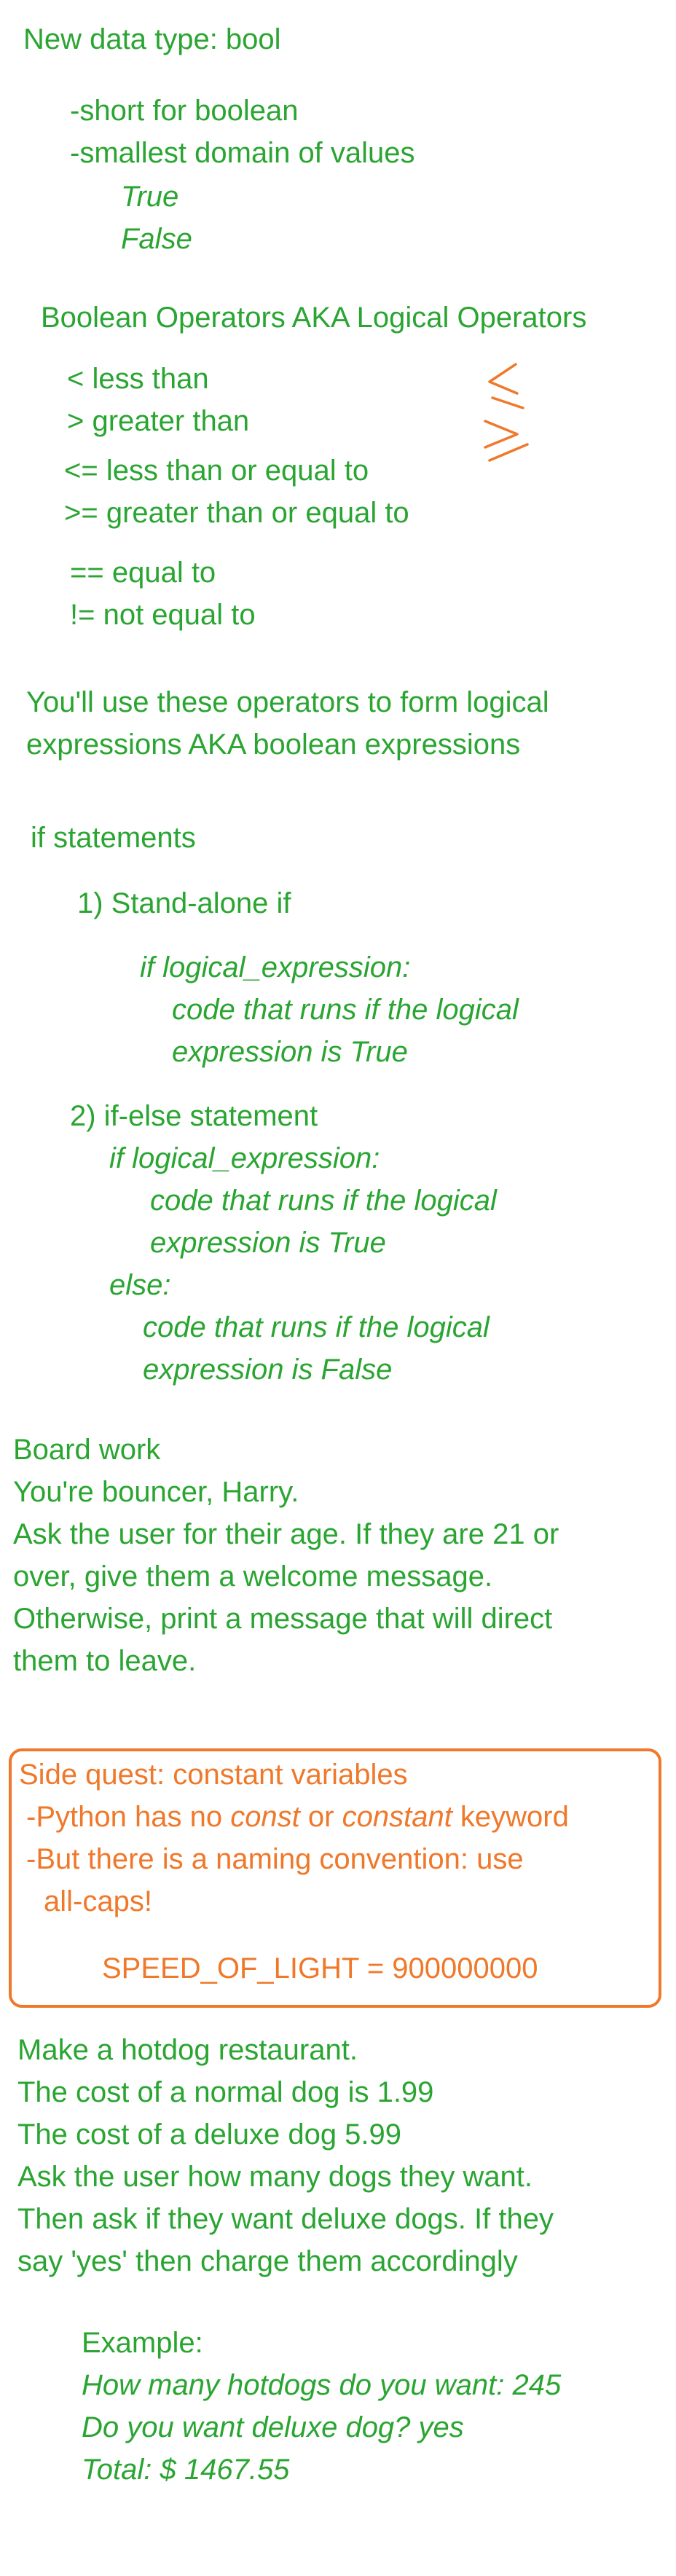 Image resolution: width=676 pixels, height=2576 pixels. Describe the element at coordinates (156, 239) in the screenshot. I see `bool-value-false: False` at that location.